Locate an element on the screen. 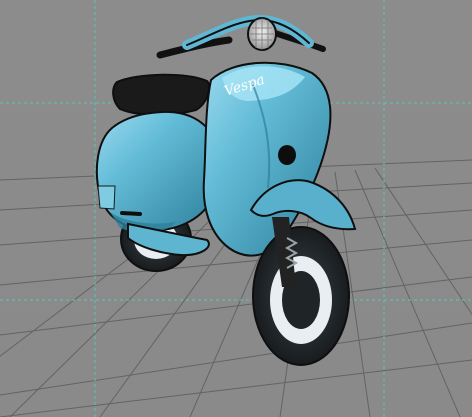 The image size is (472, 417). rear-bumper is located at coordinates (131, 213).